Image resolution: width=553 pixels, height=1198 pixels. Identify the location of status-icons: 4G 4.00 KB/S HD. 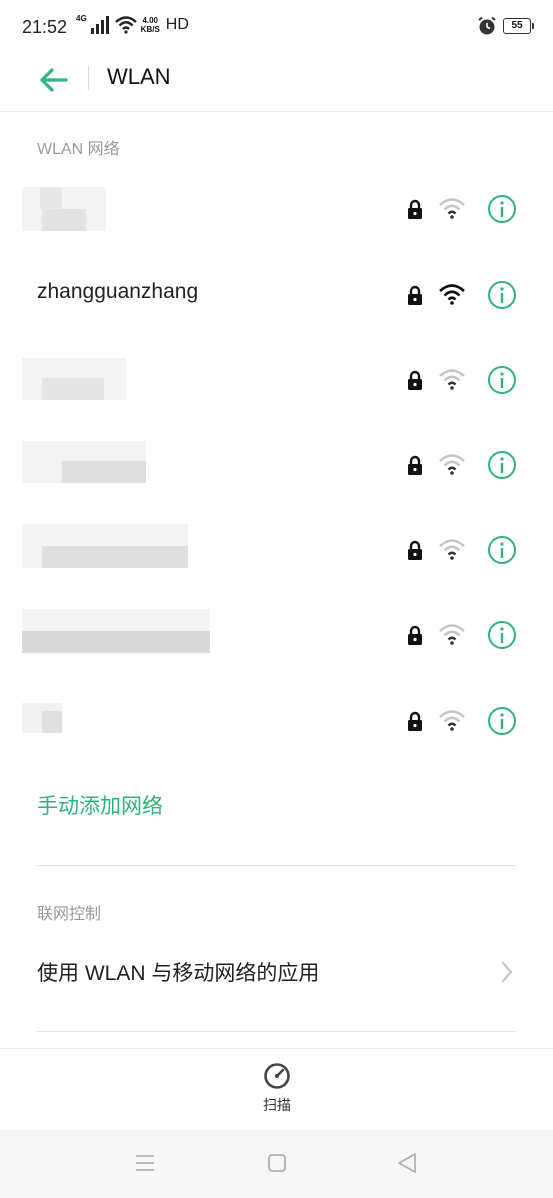
(132, 24).